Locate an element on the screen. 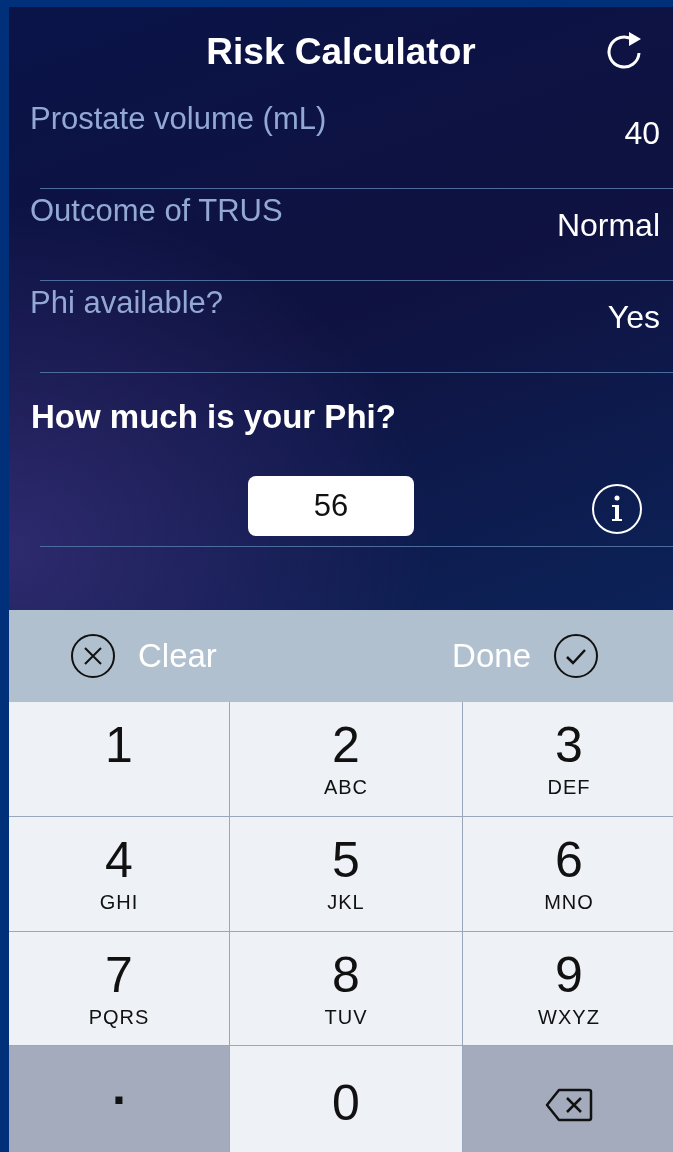 Image resolution: width=673 pixels, height=1152 pixels. keypad-key: 4 GHI is located at coordinates (119, 874).